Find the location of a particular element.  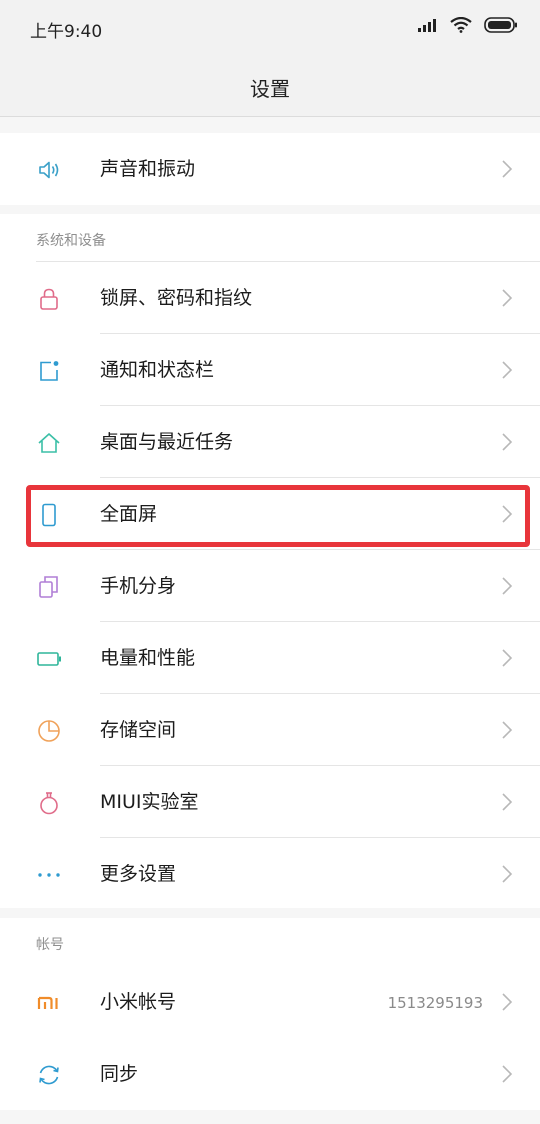

phone-icon is located at coordinates (49, 515).